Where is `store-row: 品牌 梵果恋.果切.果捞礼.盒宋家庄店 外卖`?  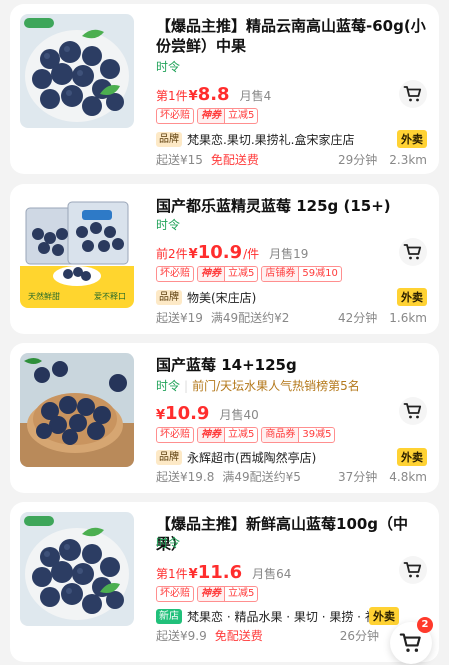 store-row: 品牌 梵果恋.果切.果捞礼.盒宋家庄店 外卖 is located at coordinates (291, 139).